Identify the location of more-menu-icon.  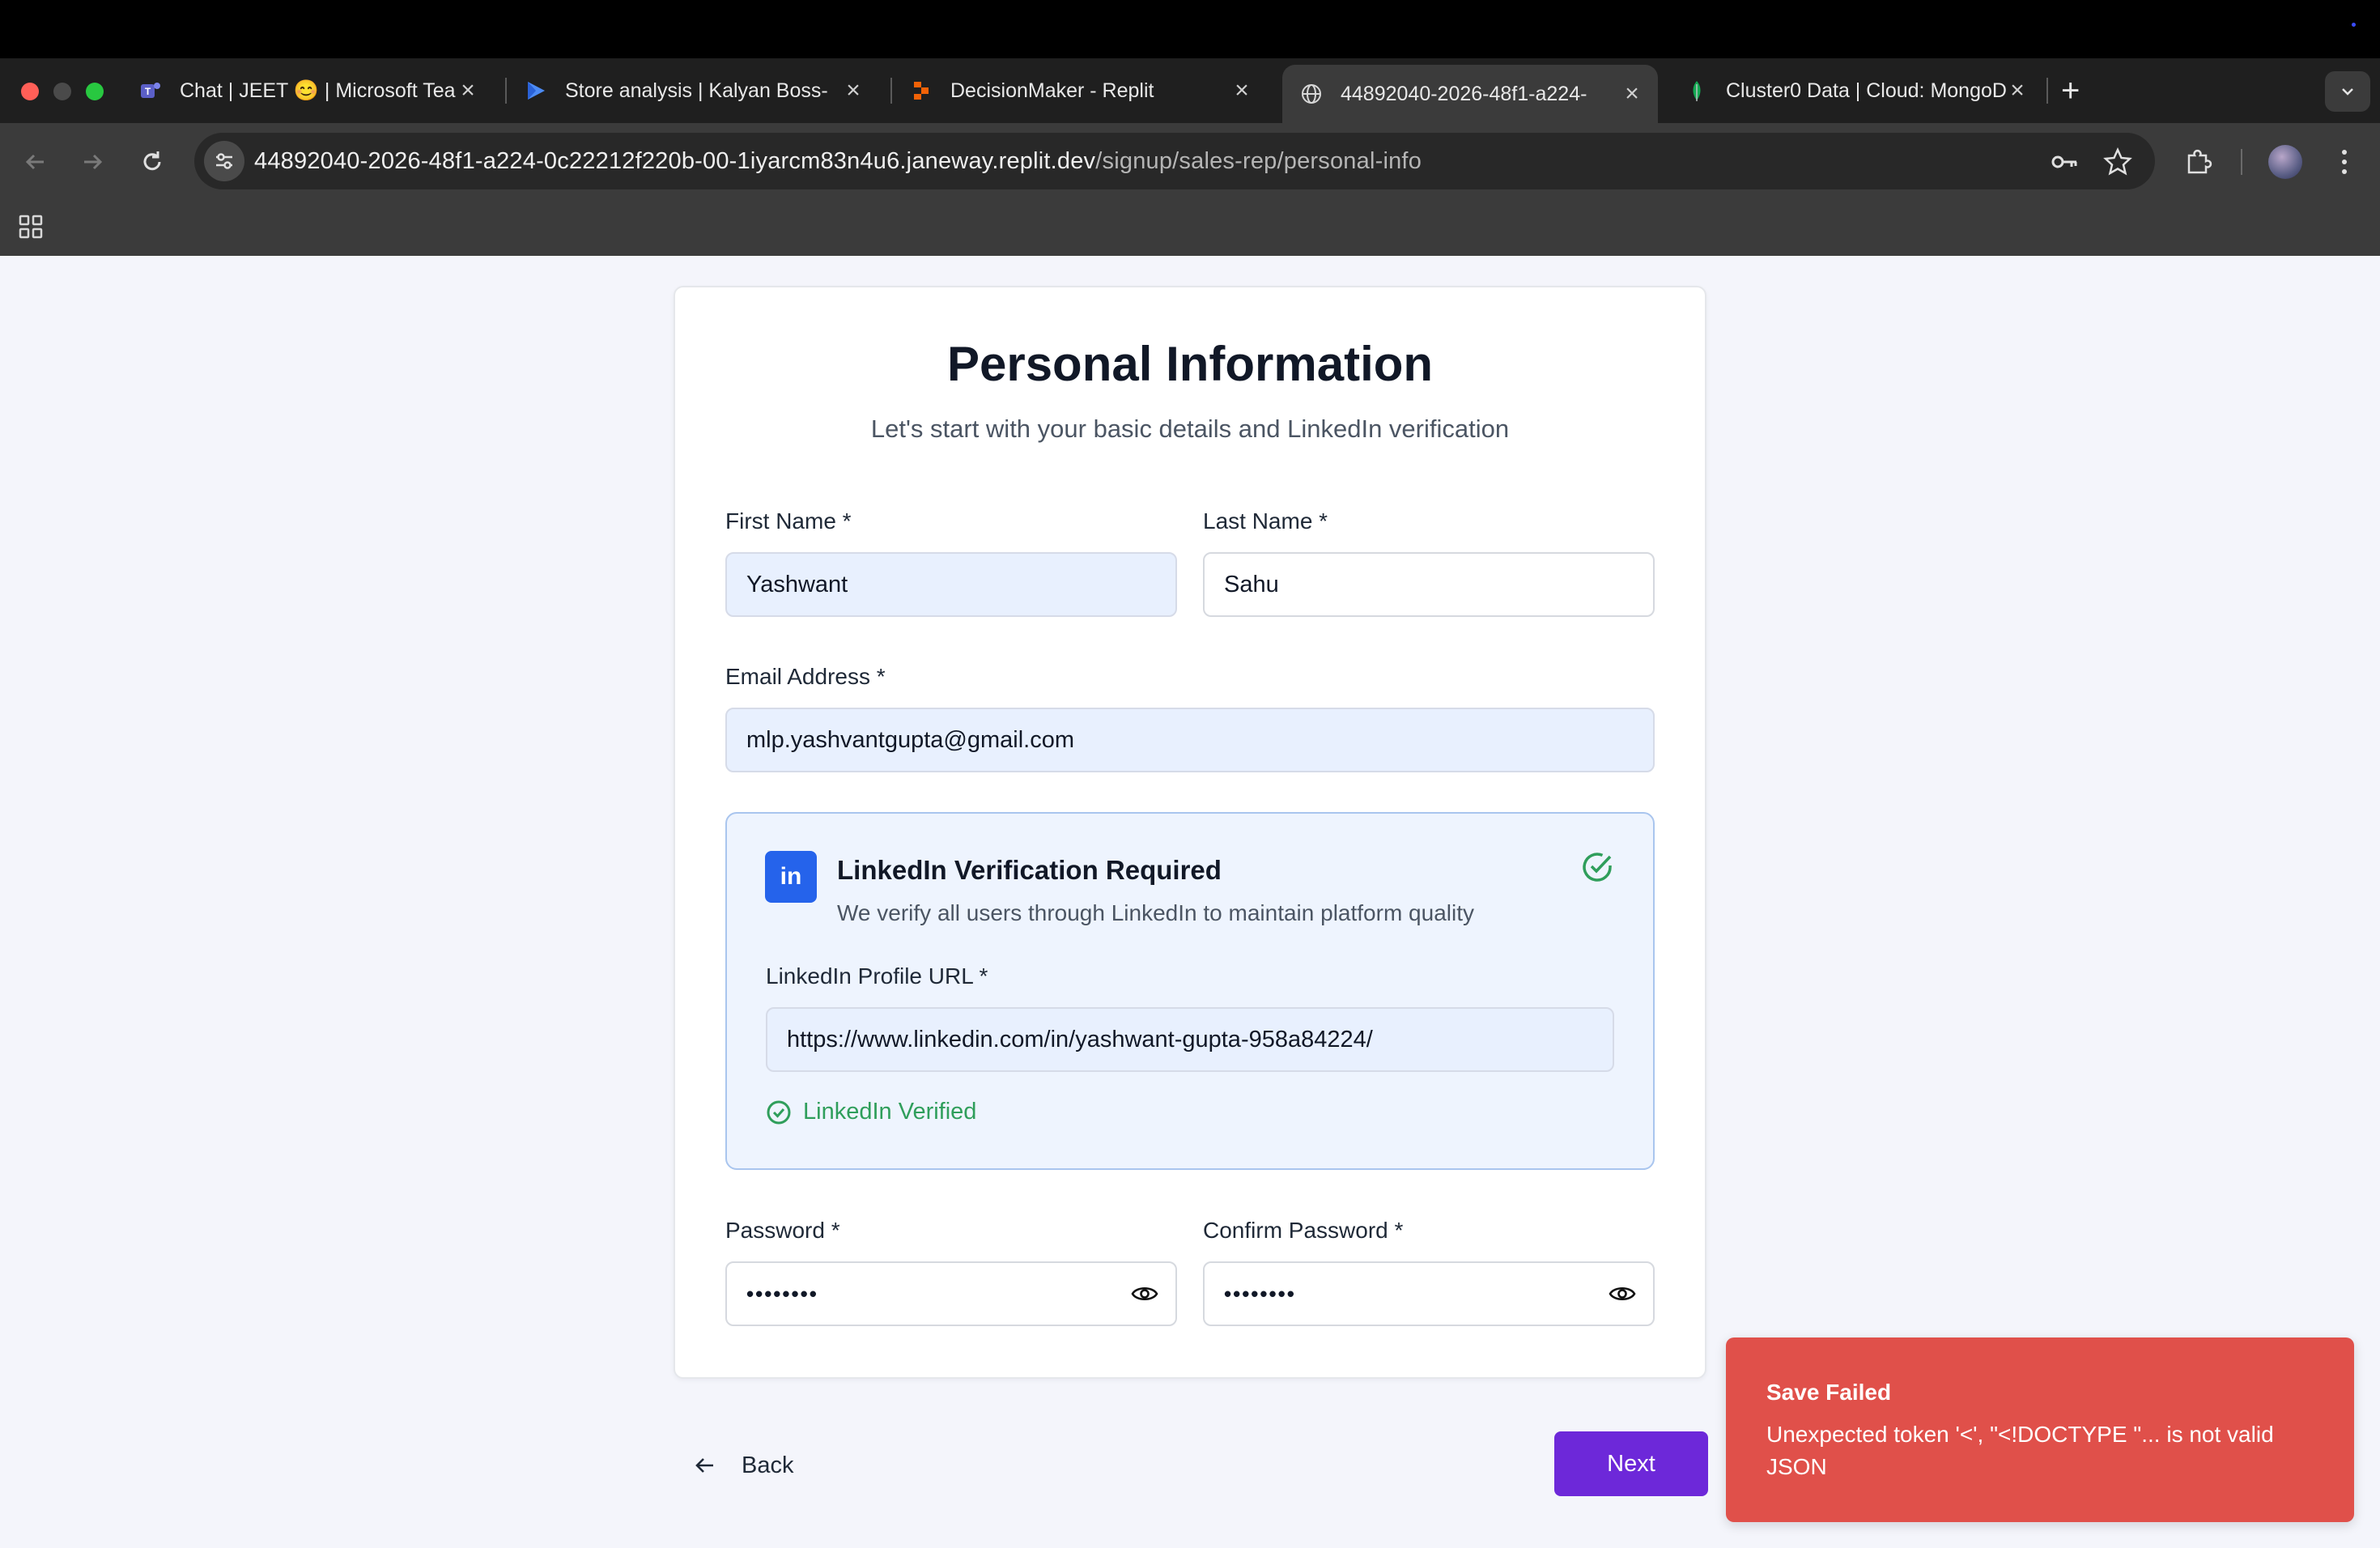
(2345, 162).